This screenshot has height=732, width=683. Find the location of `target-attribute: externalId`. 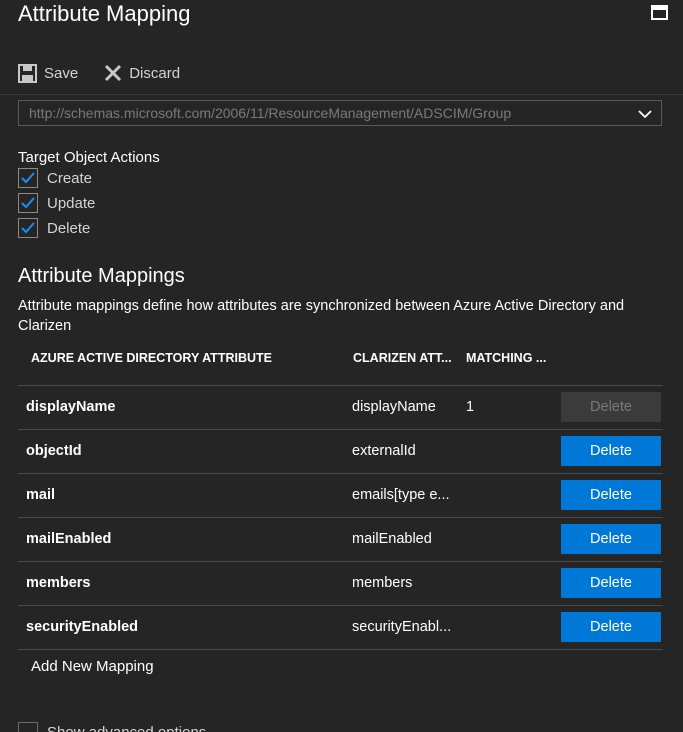

target-attribute: externalId is located at coordinates (384, 451).